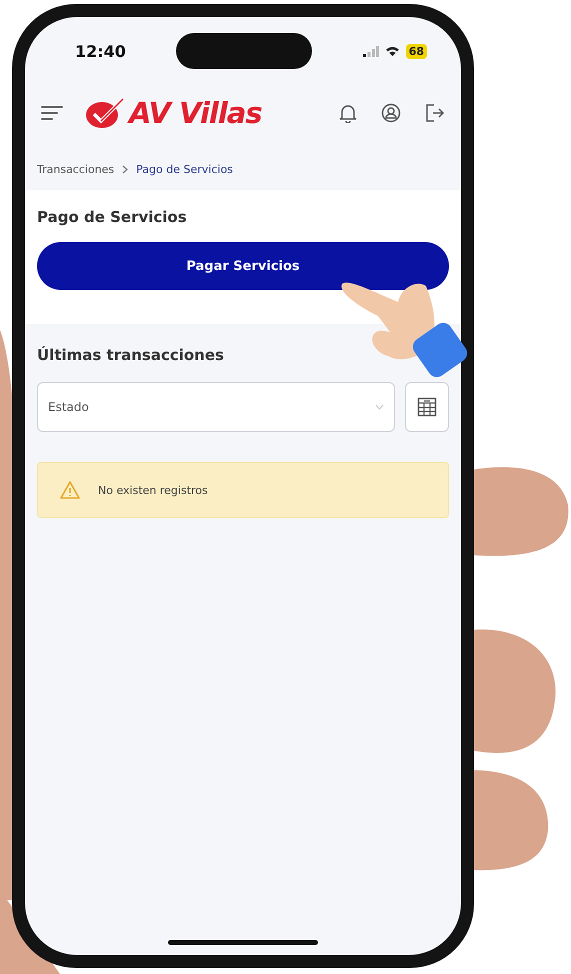  I want to click on breadcrumb-link: Pago de Servicios, so click(184, 169).